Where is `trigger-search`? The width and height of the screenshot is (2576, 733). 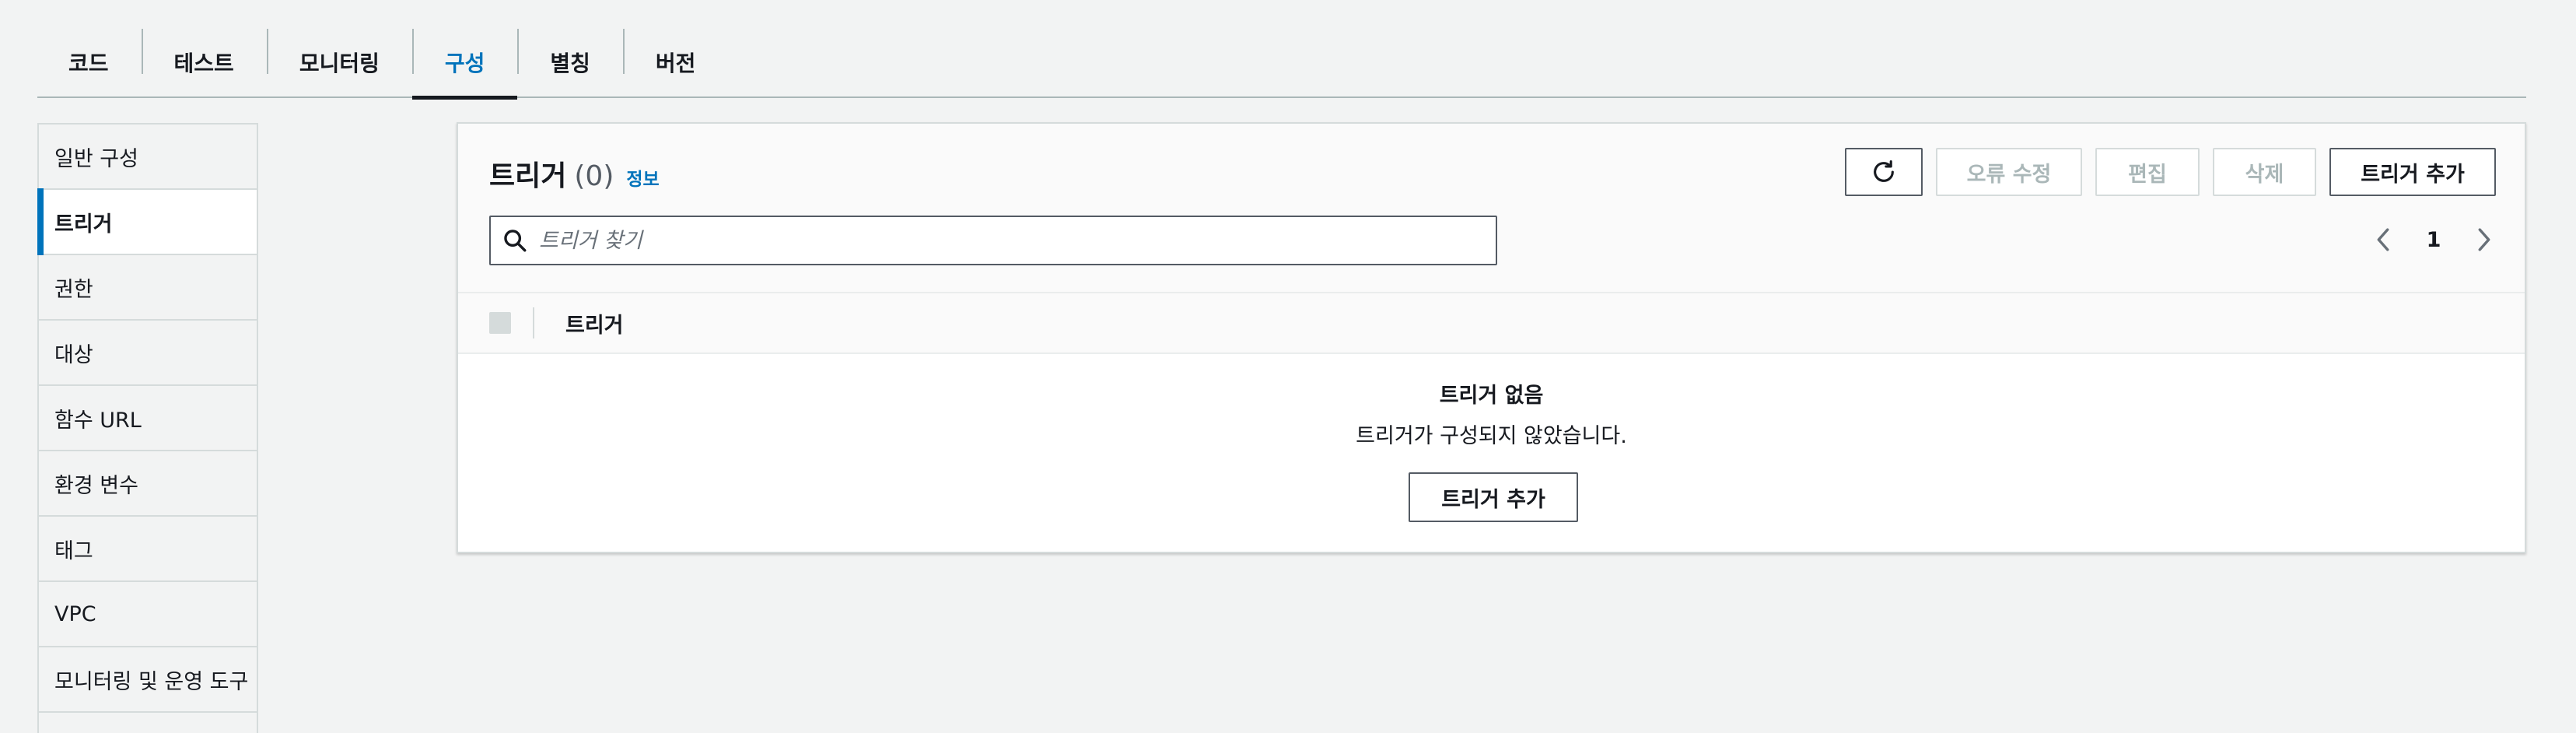 trigger-search is located at coordinates (993, 240).